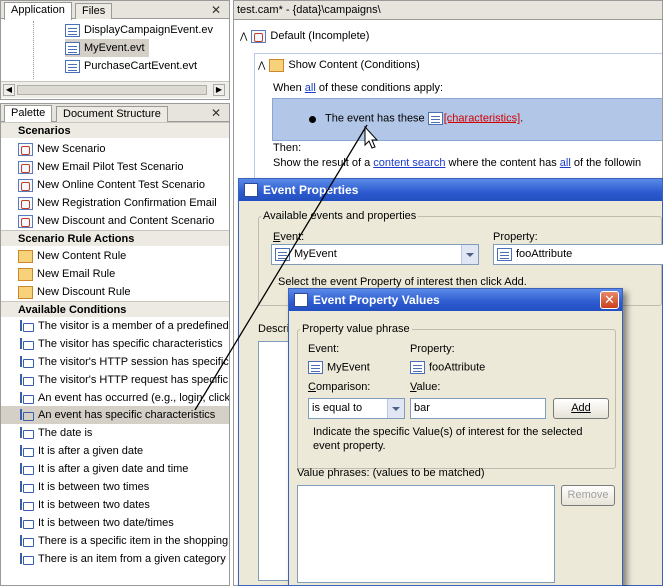  What do you see at coordinates (72, 256) in the screenshot?
I see `palette-item: New Content Rule` at bounding box center [72, 256].